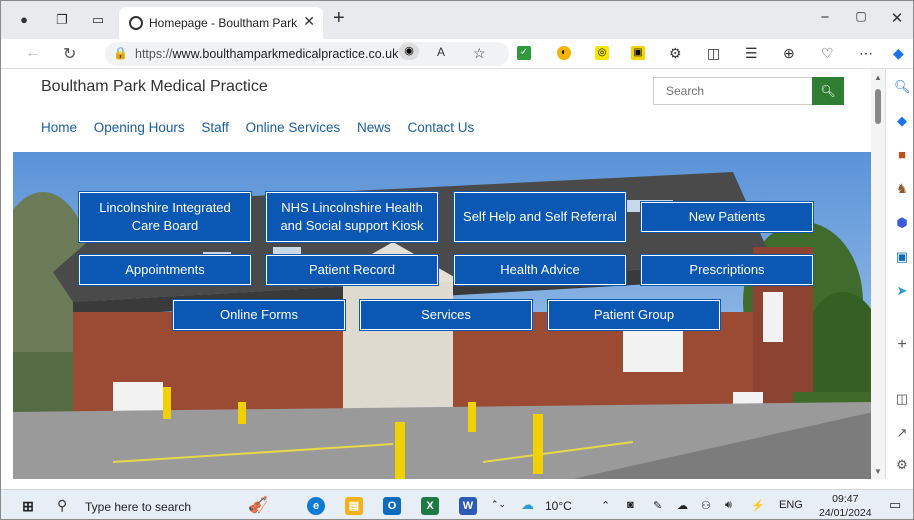 Image resolution: width=914 pixels, height=520 pixels. I want to click on tile-self-help: Self Help and Self Referral, so click(540, 217).